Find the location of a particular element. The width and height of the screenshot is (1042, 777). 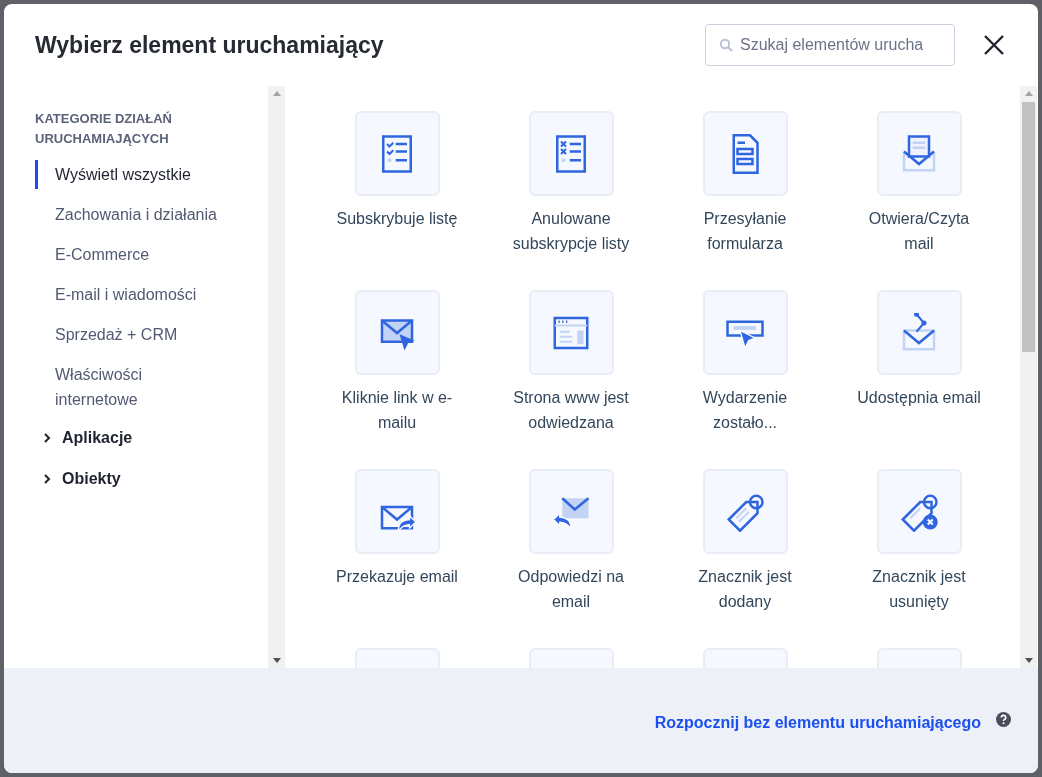

trigger-label: Otwiera/Czyta mail is located at coordinates (919, 231).